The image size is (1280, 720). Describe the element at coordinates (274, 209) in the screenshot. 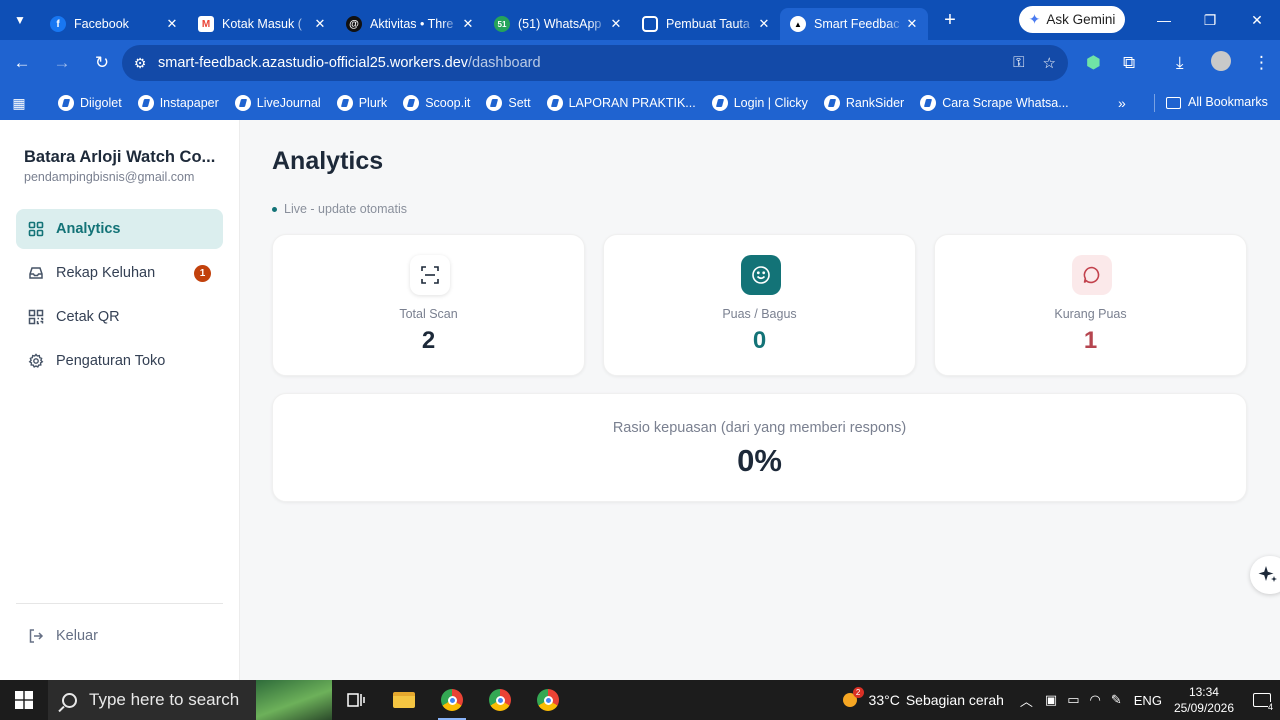

I see `live-dot-icon` at that location.